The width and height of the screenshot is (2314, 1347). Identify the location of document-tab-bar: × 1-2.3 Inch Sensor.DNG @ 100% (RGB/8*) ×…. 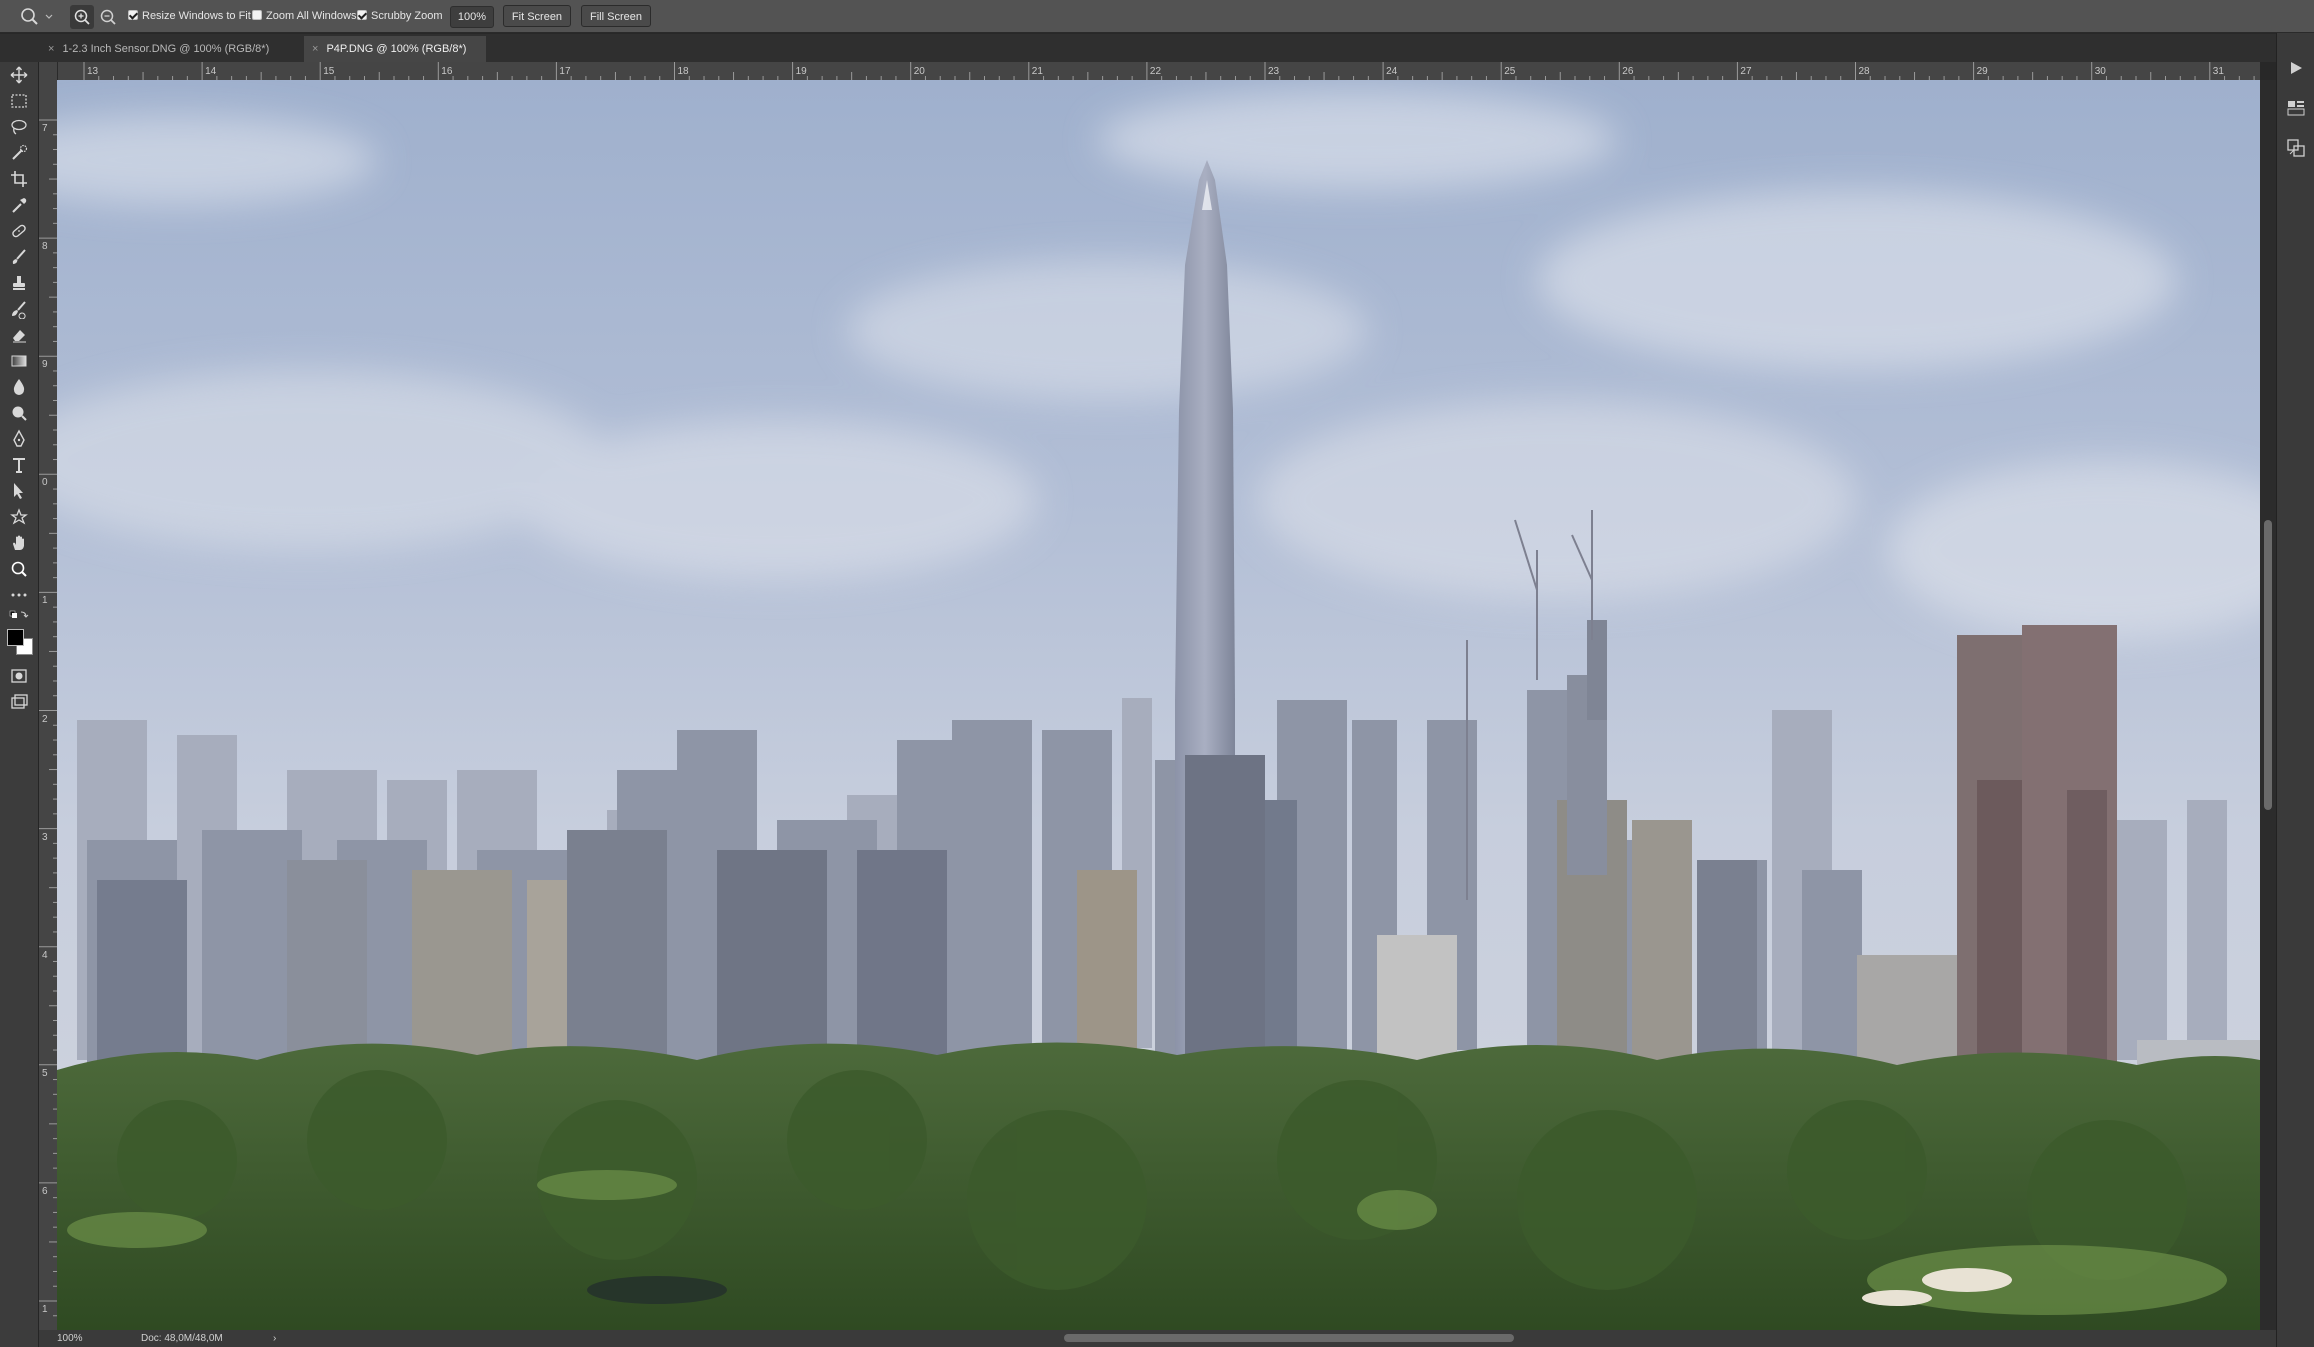
(1157, 48).